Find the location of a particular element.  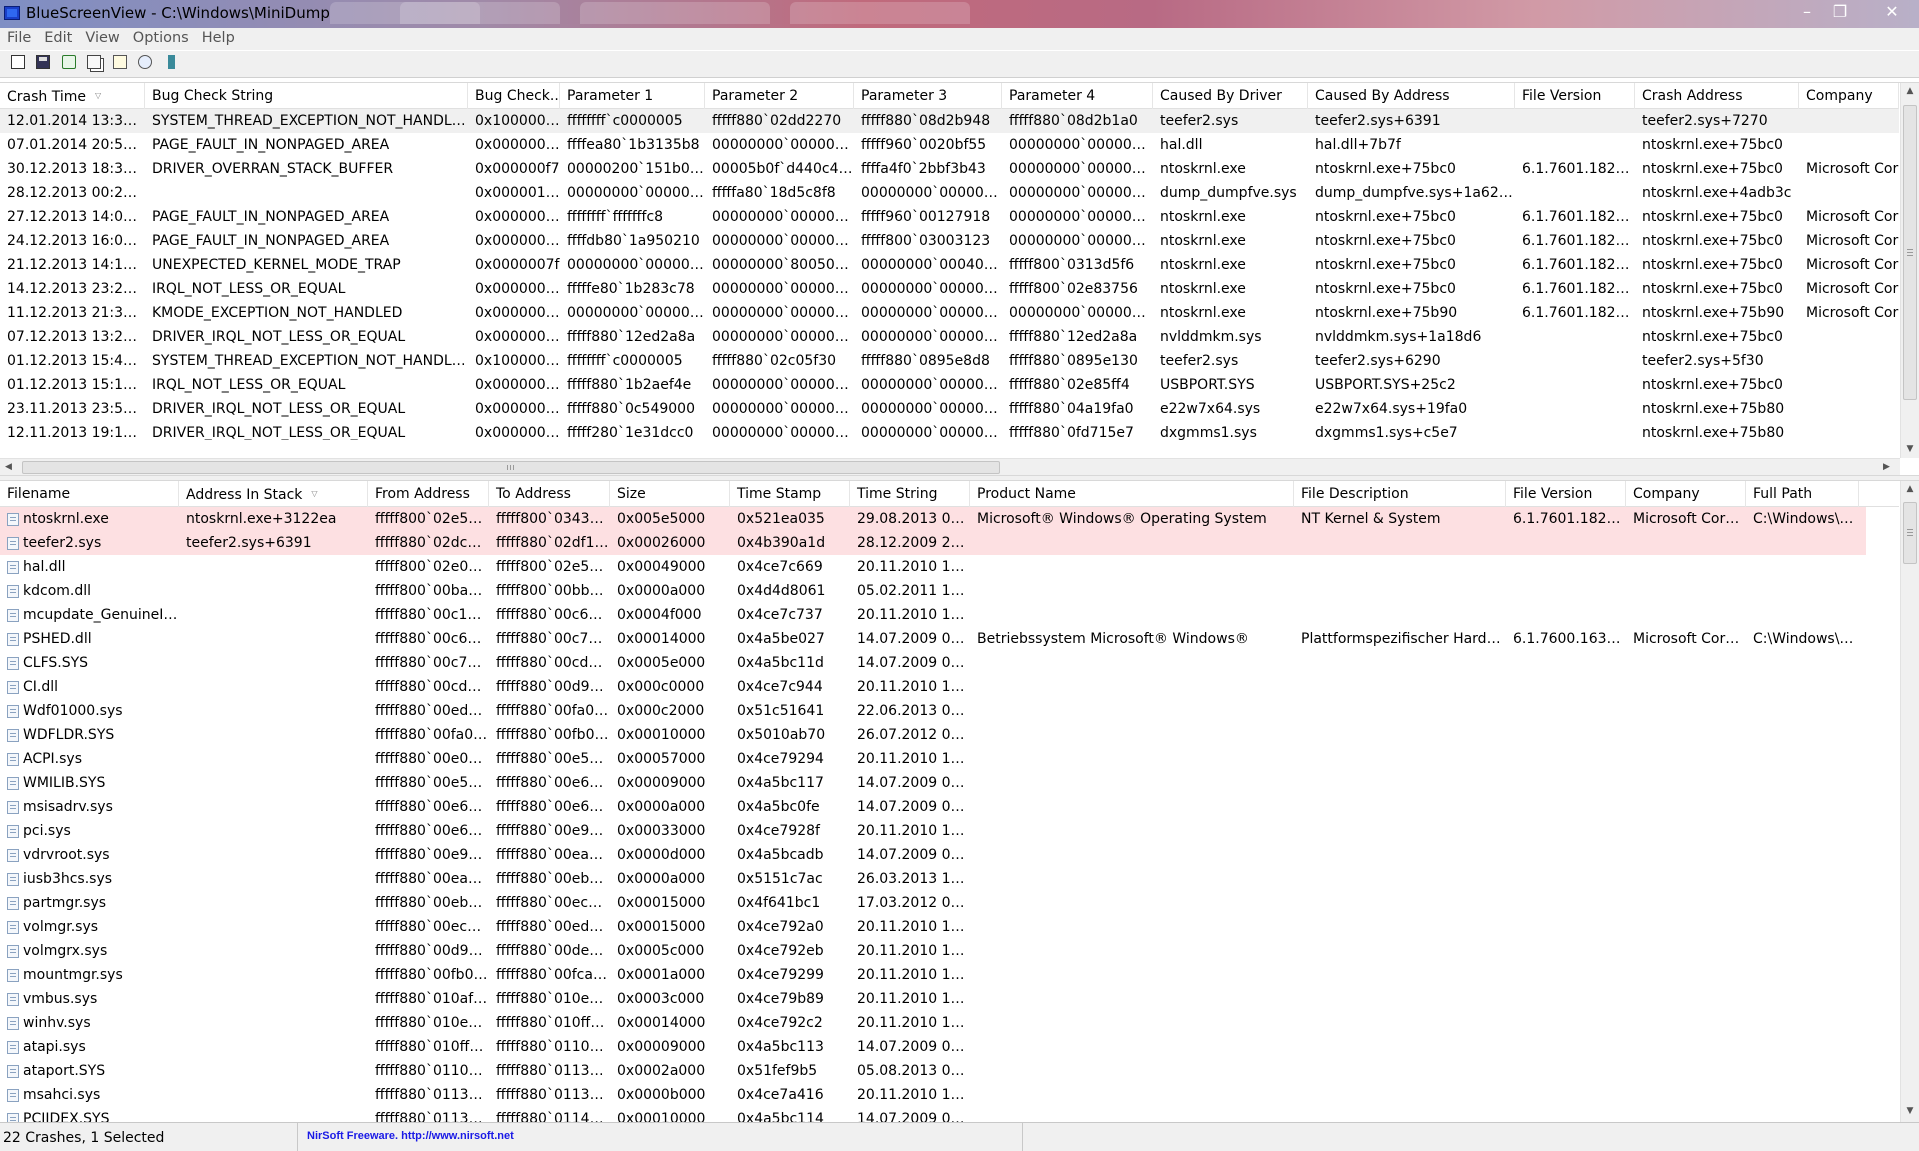

save-icon is located at coordinates (43, 62).